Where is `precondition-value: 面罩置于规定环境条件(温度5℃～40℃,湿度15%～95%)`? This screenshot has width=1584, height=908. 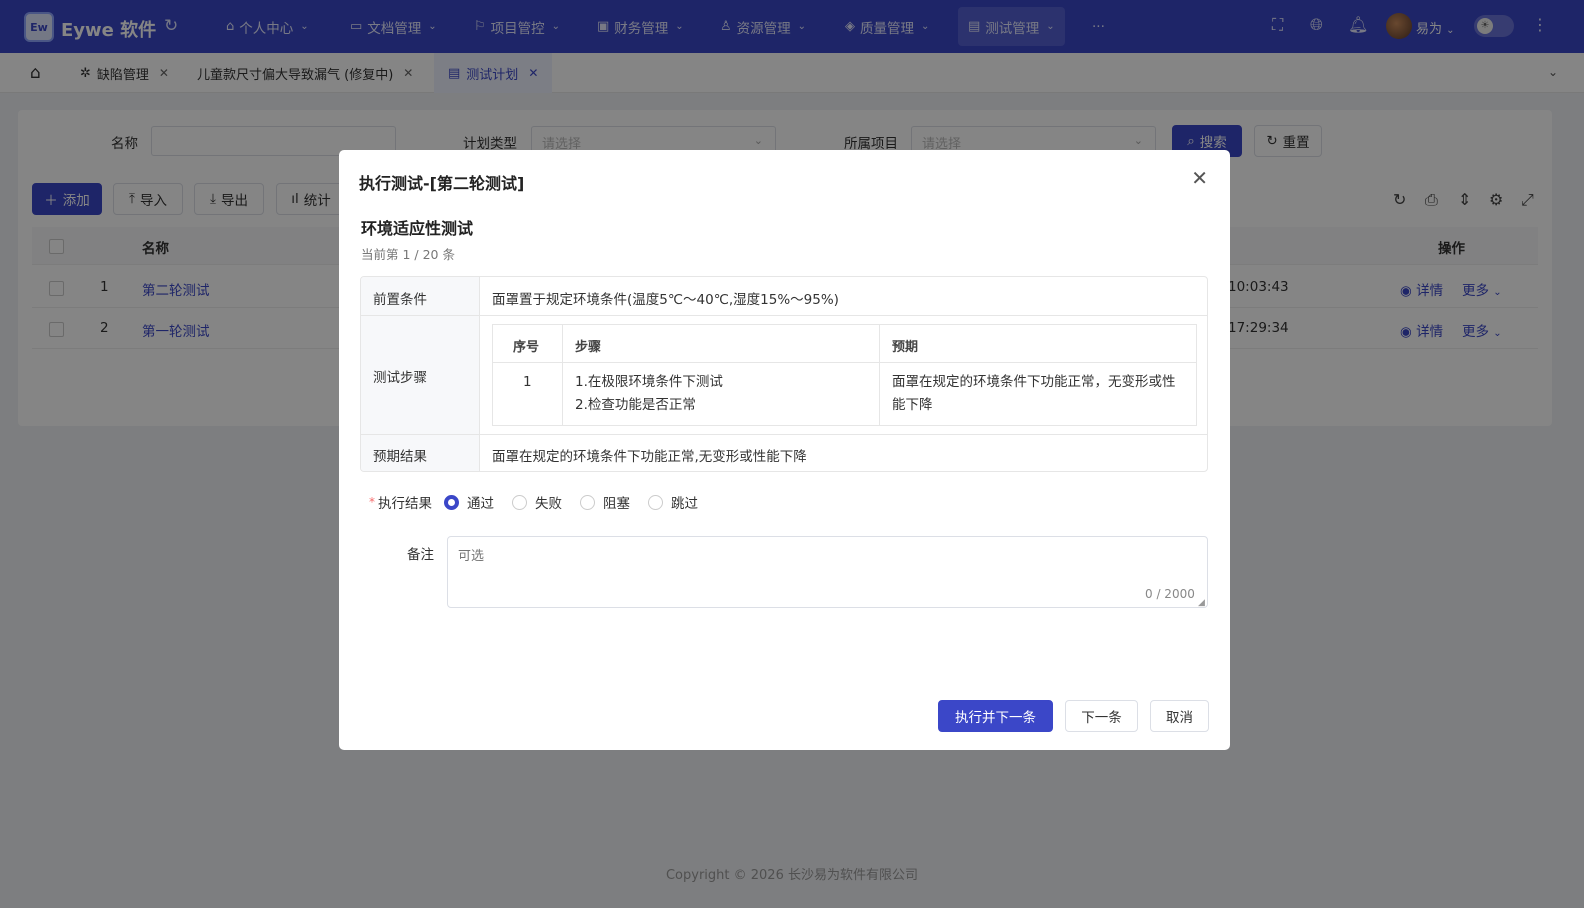 precondition-value: 面罩置于规定环境条件(温度5℃～40℃,湿度15%～95%) is located at coordinates (665, 300).